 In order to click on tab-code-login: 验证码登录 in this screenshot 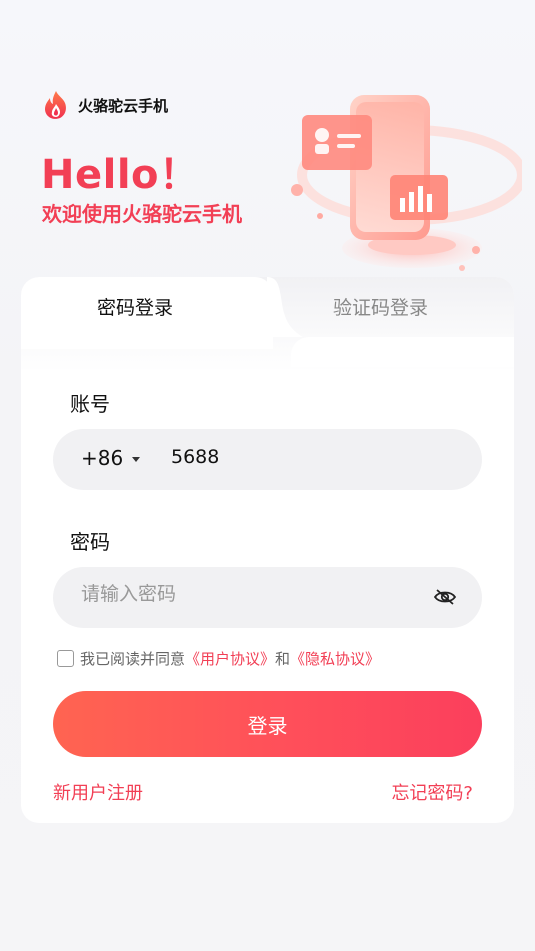, I will do `click(380, 306)`.